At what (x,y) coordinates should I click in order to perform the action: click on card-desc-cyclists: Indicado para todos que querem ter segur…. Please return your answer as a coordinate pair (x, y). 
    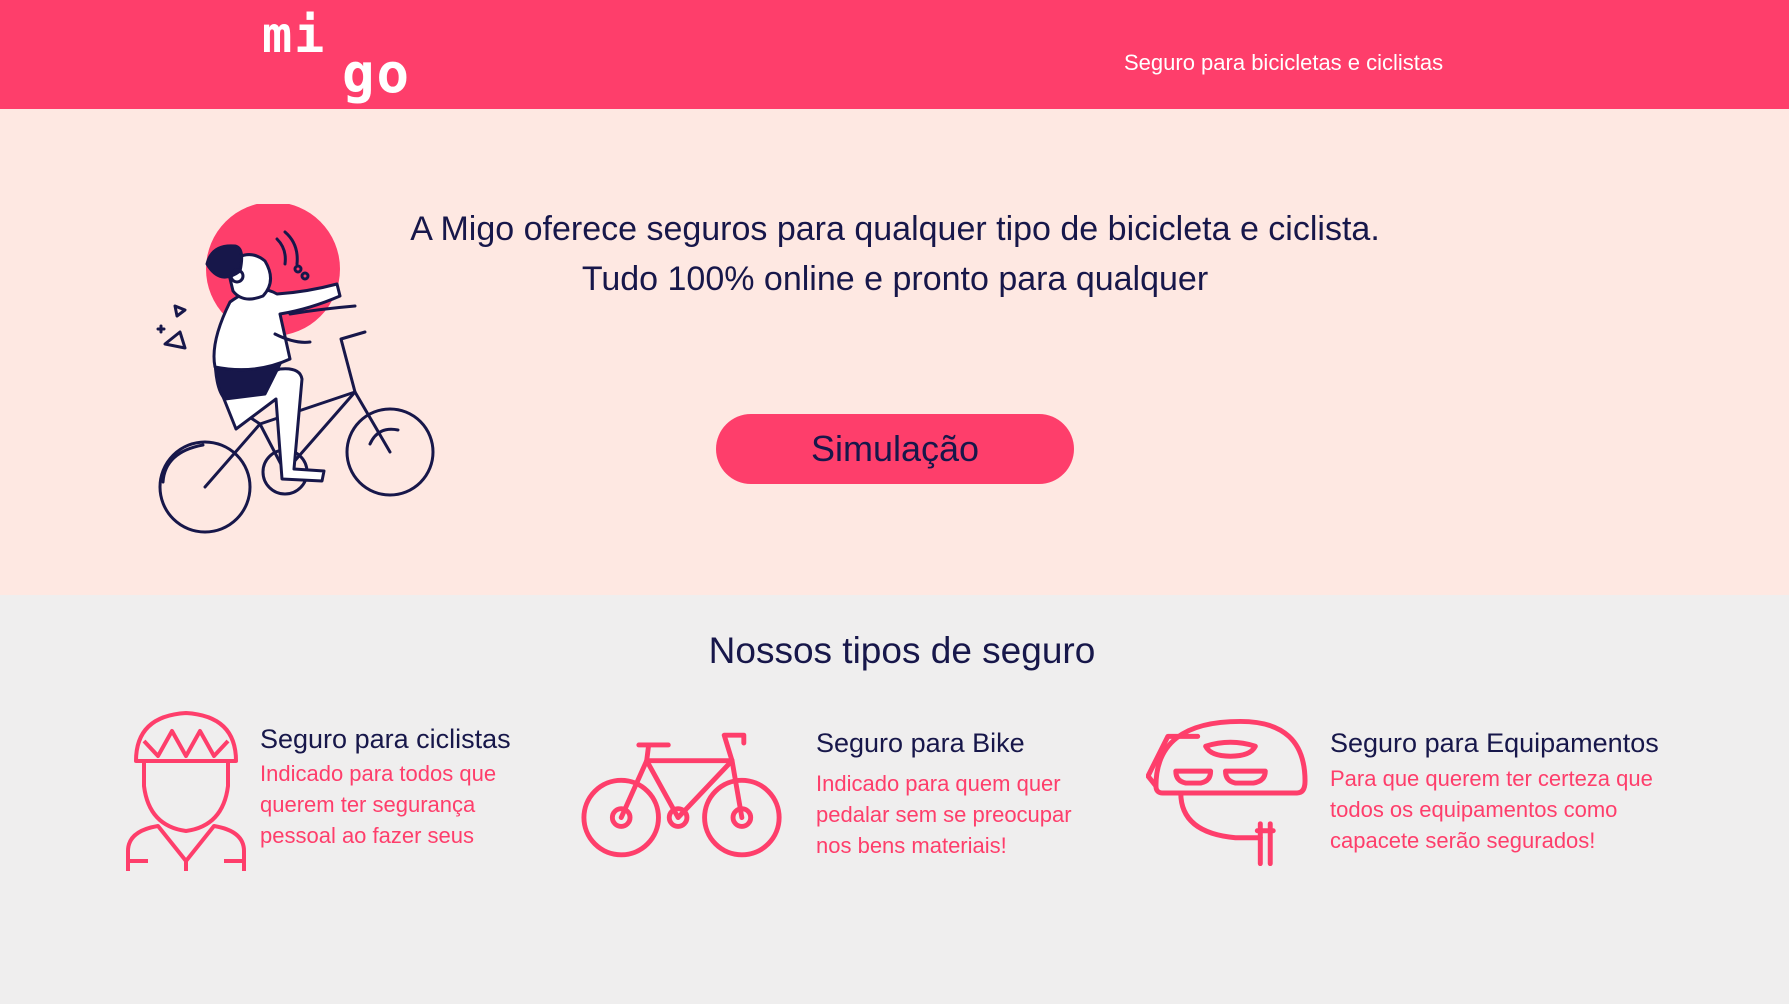
    Looking at the image, I should click on (378, 804).